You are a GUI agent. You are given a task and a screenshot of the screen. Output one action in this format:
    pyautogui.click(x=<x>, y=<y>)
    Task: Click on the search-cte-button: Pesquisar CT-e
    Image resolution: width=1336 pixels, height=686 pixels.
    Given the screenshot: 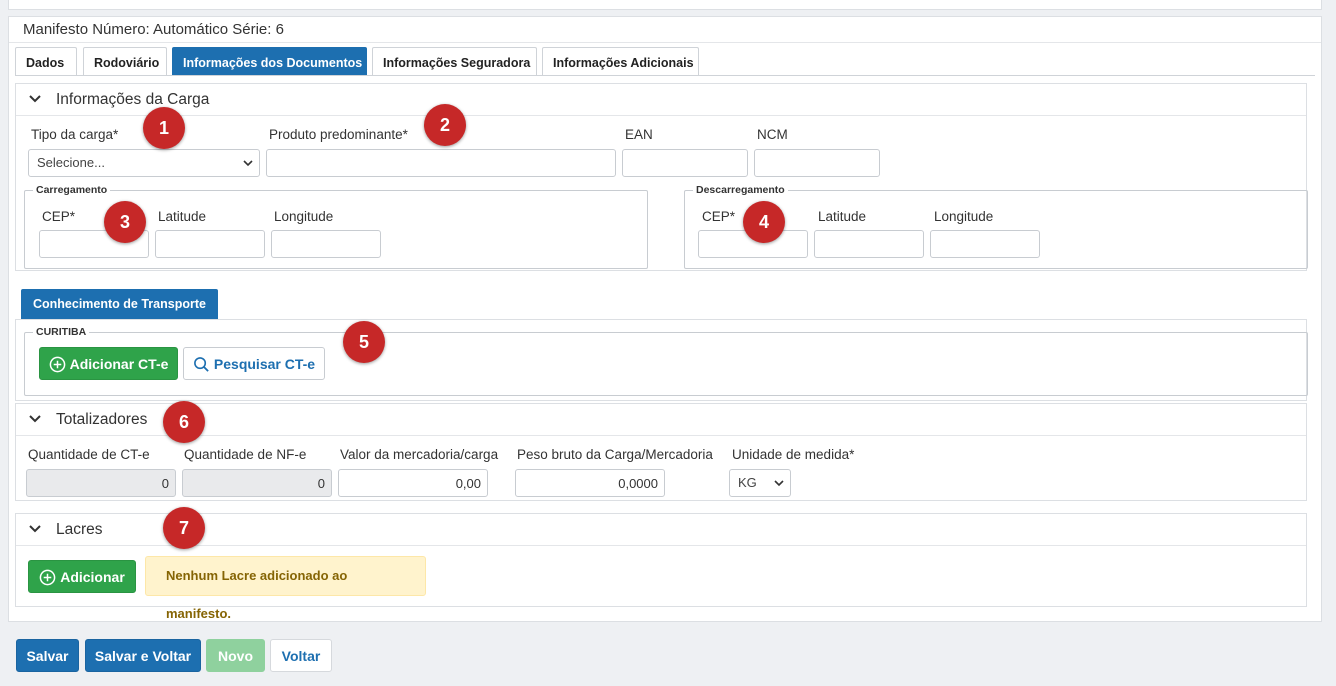 What is the action you would take?
    pyautogui.click(x=254, y=363)
    